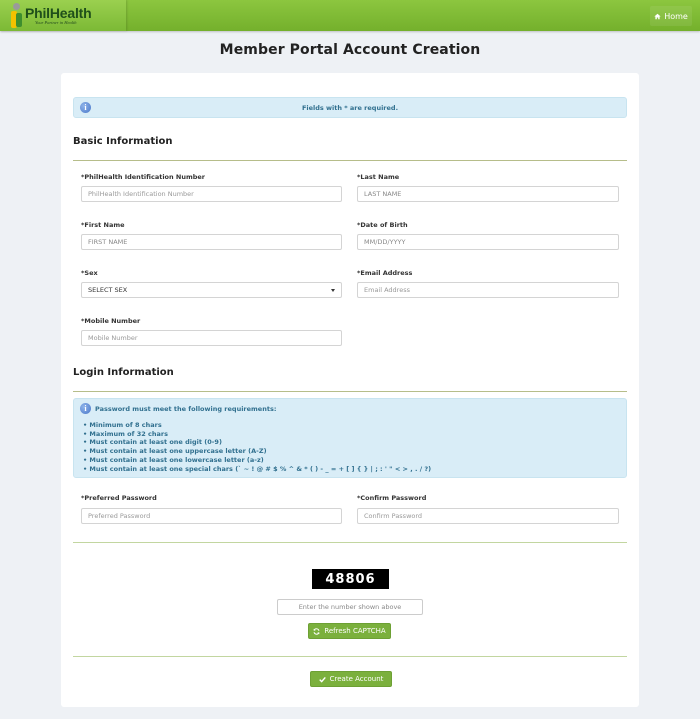  I want to click on check-icon, so click(322, 679).